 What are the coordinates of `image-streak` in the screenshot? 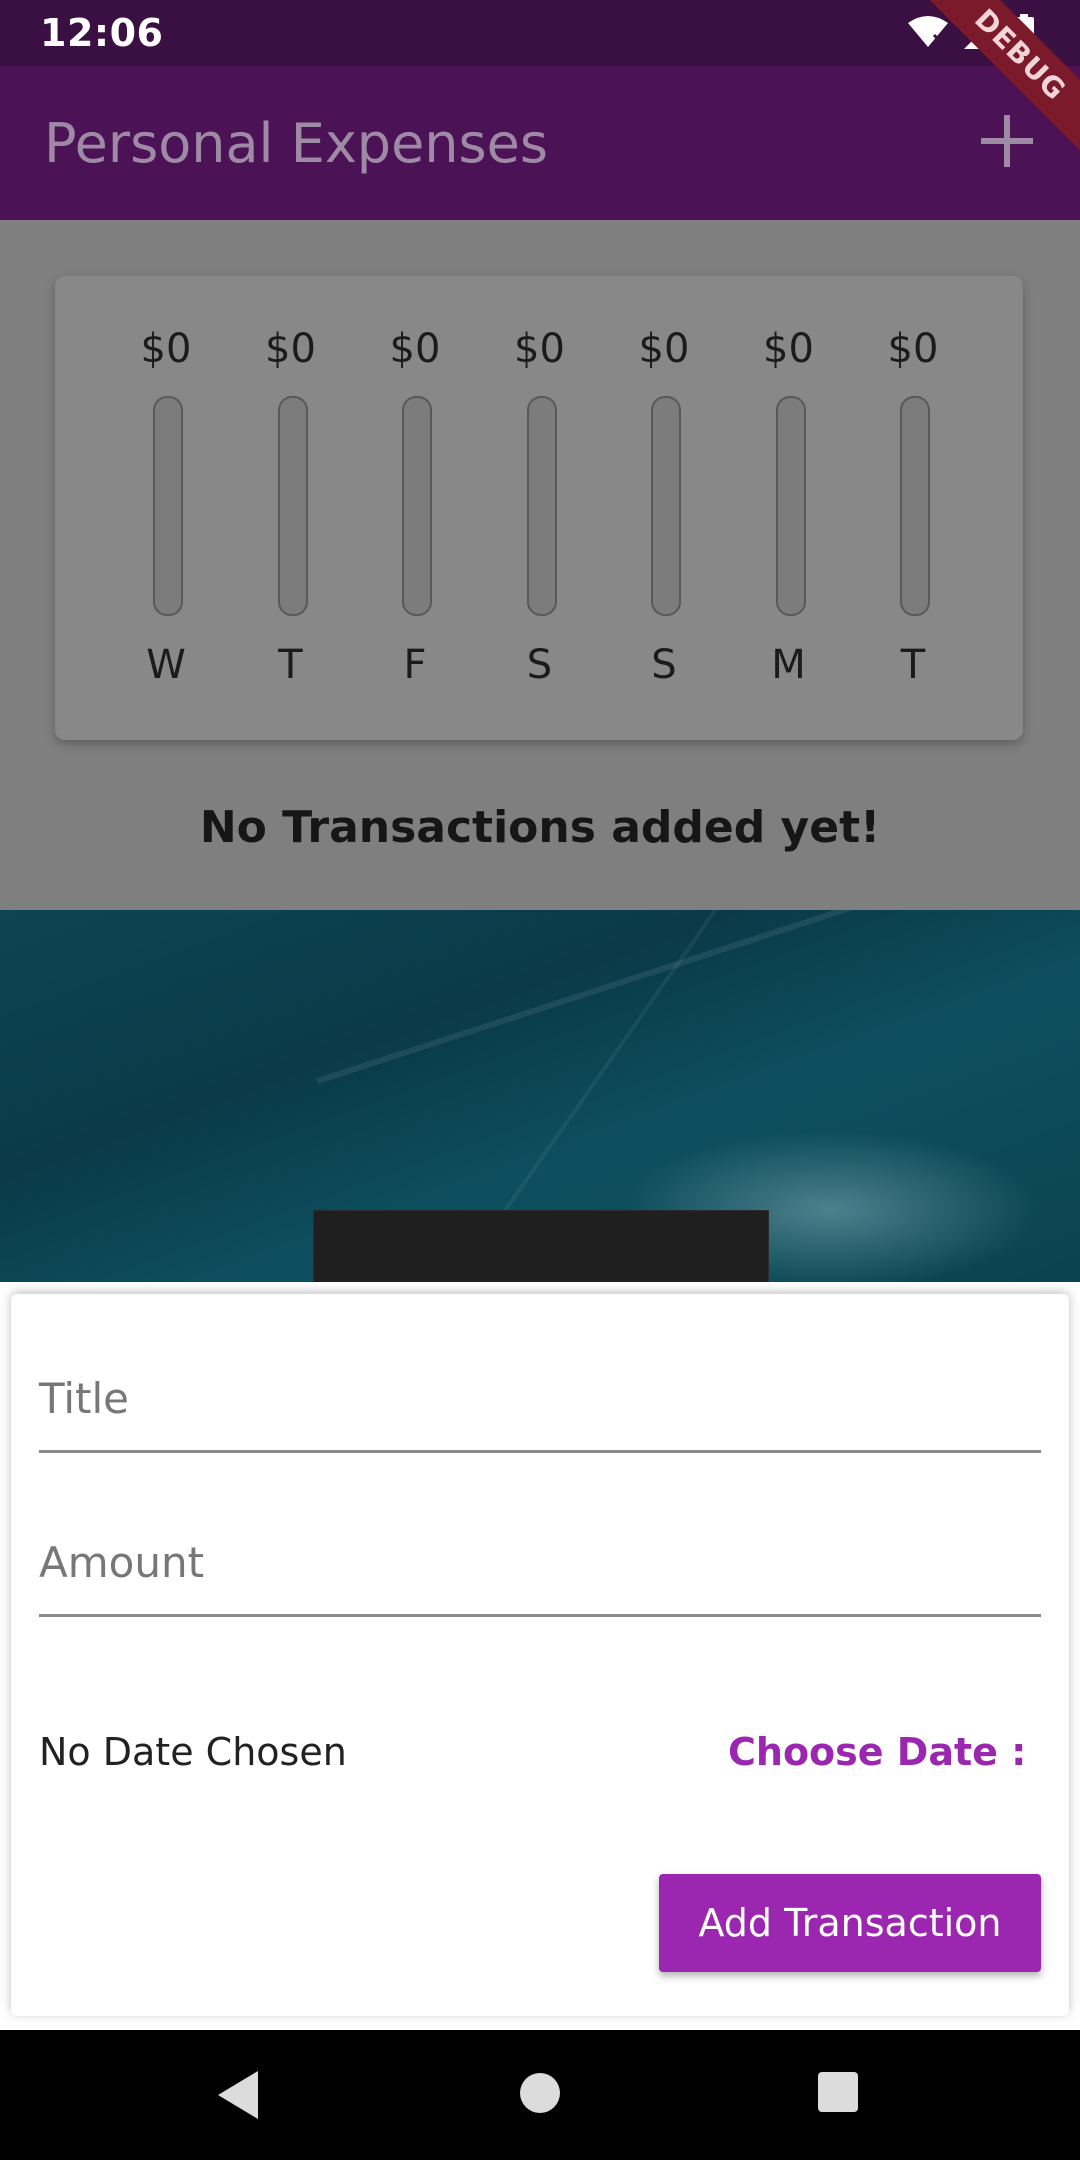 It's located at (650, 997).